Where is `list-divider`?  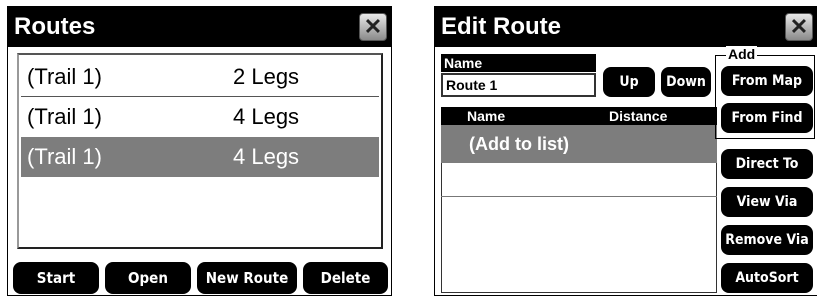
list-divider is located at coordinates (579, 196).